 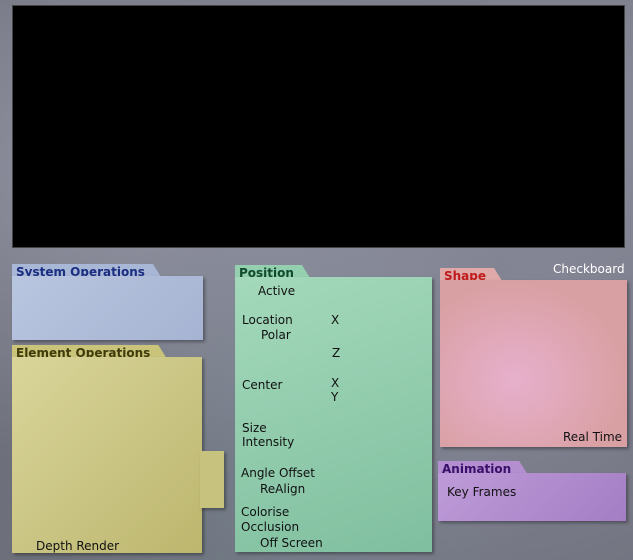 What do you see at coordinates (276, 291) in the screenshot?
I see `active-toggle: Active` at bounding box center [276, 291].